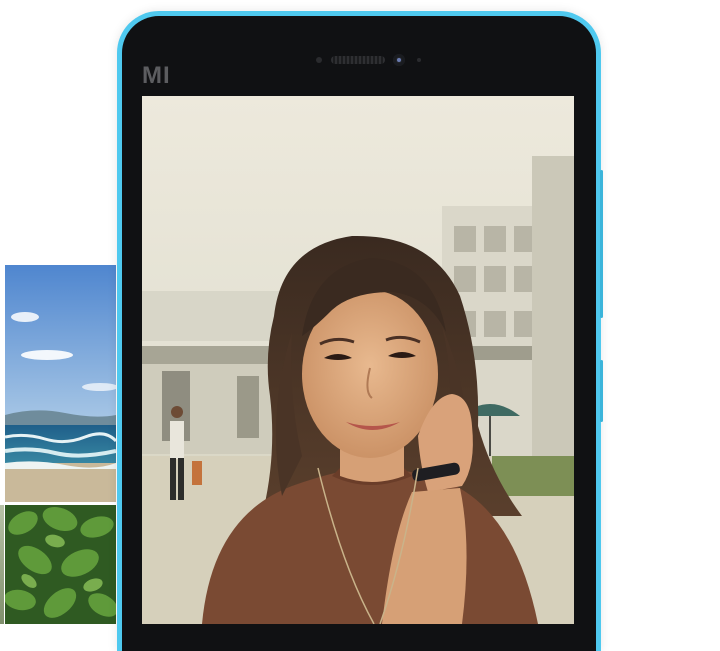 The height and width of the screenshot is (651, 720). I want to click on light-sensor-icon, so click(419, 60).